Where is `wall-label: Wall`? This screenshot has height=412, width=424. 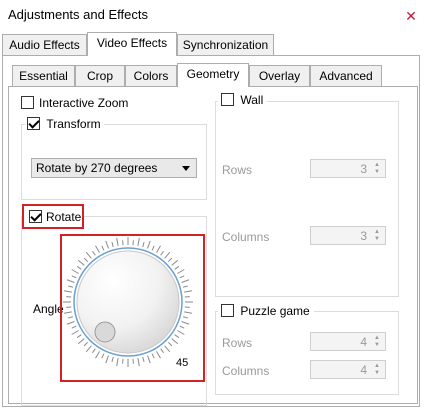
wall-label: Wall is located at coordinates (252, 100).